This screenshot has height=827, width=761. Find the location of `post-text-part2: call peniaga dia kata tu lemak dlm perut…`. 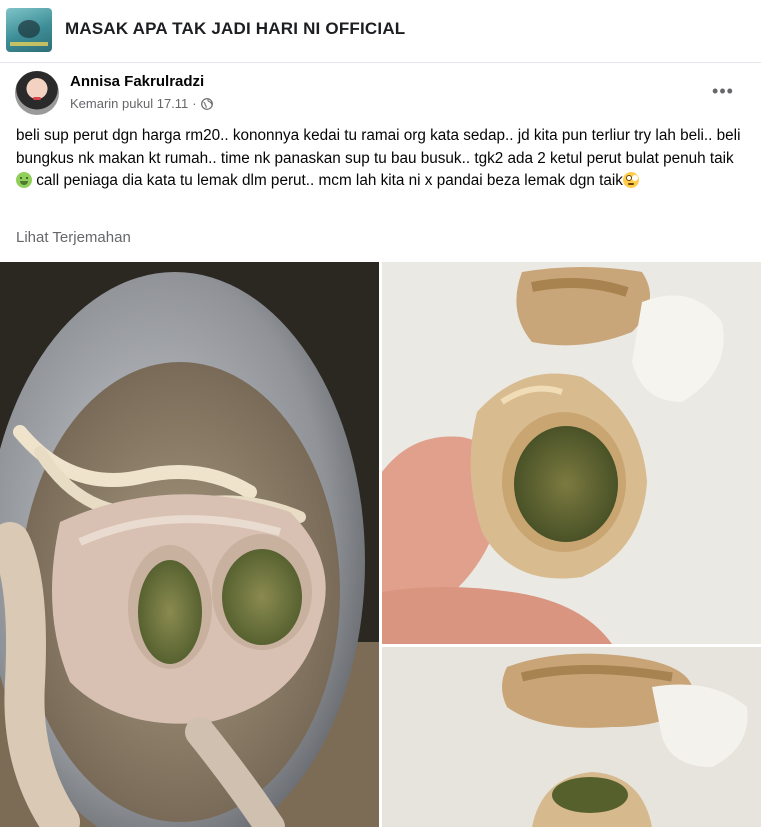

post-text-part2: call peniaga dia kata tu lemak dlm perut… is located at coordinates (327, 180).